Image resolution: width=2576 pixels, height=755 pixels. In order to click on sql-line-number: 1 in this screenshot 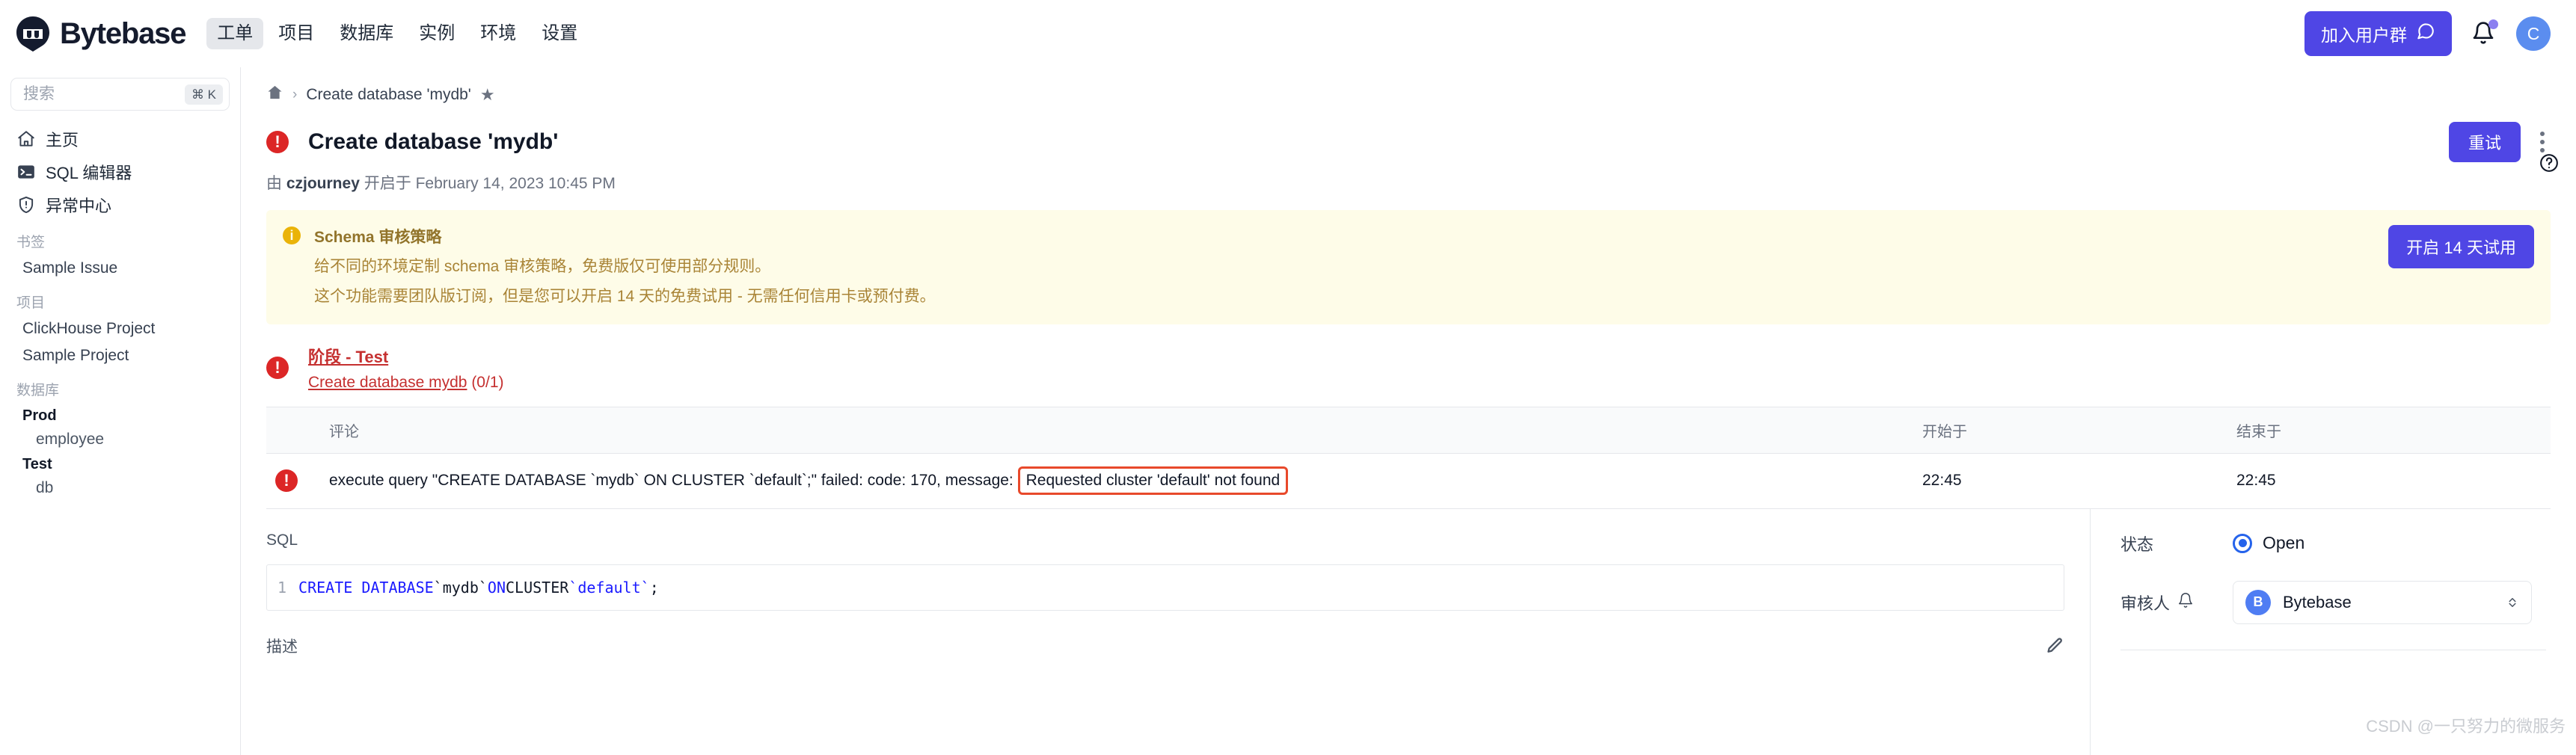, I will do `click(282, 587)`.